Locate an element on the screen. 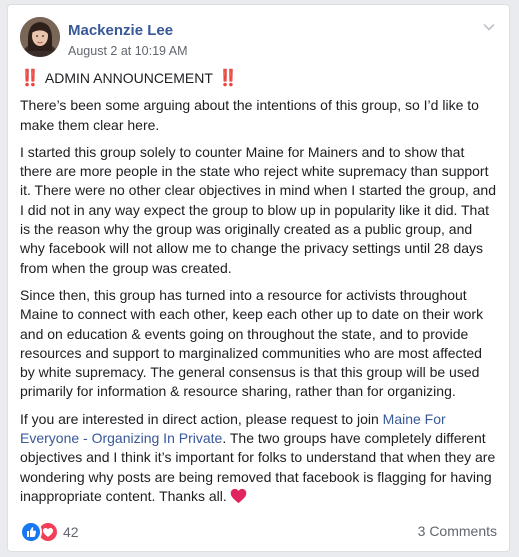  post-header: Mackenzie Lee August 2 at 10:19 AM is located at coordinates (258, 40).